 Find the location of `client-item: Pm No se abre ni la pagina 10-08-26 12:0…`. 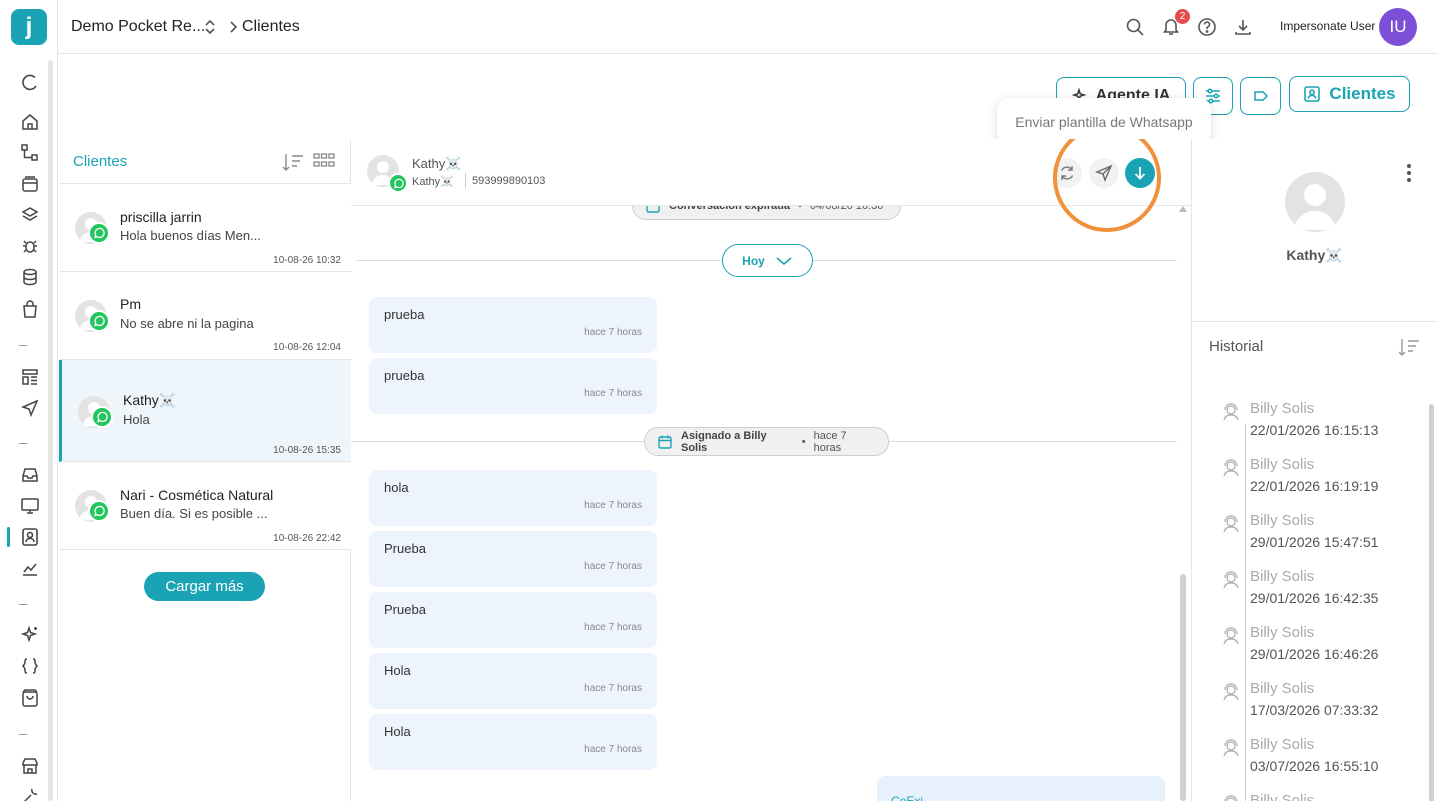

client-item: Pm No se abre ni la pagina 10-08-26 12:0… is located at coordinates (205, 316).